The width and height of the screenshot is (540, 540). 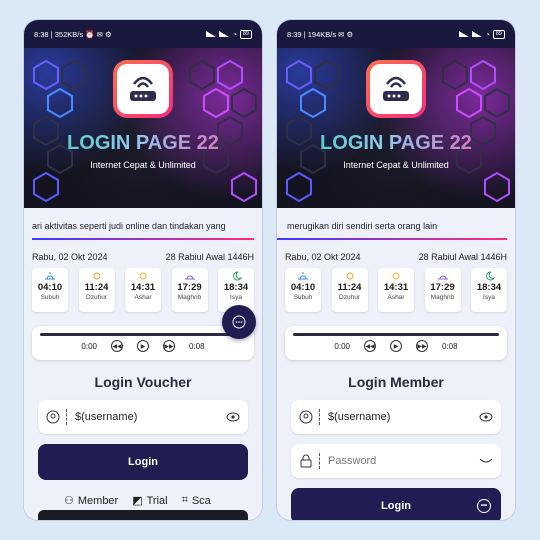 What do you see at coordinates (143, 382) in the screenshot?
I see `form-title: Login Voucher` at bounding box center [143, 382].